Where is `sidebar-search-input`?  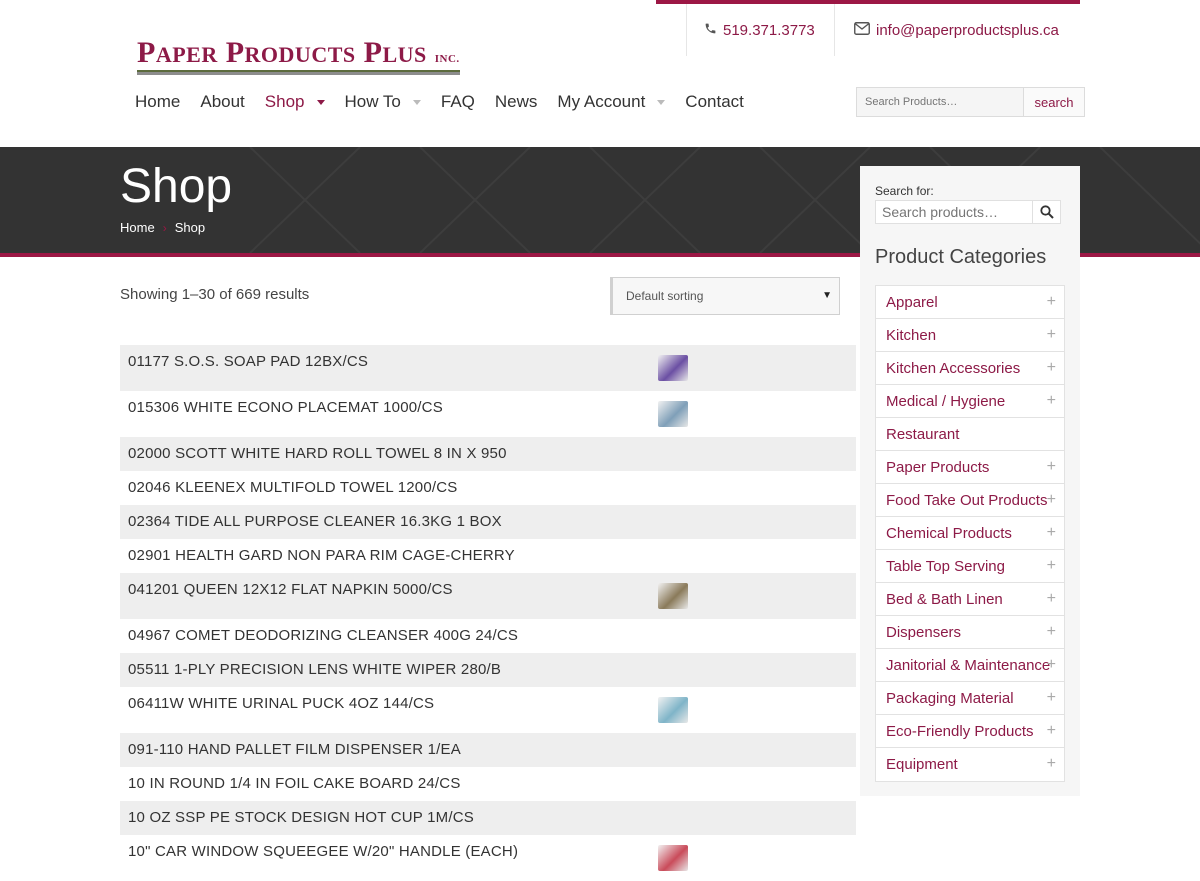 sidebar-search-input is located at coordinates (954, 212).